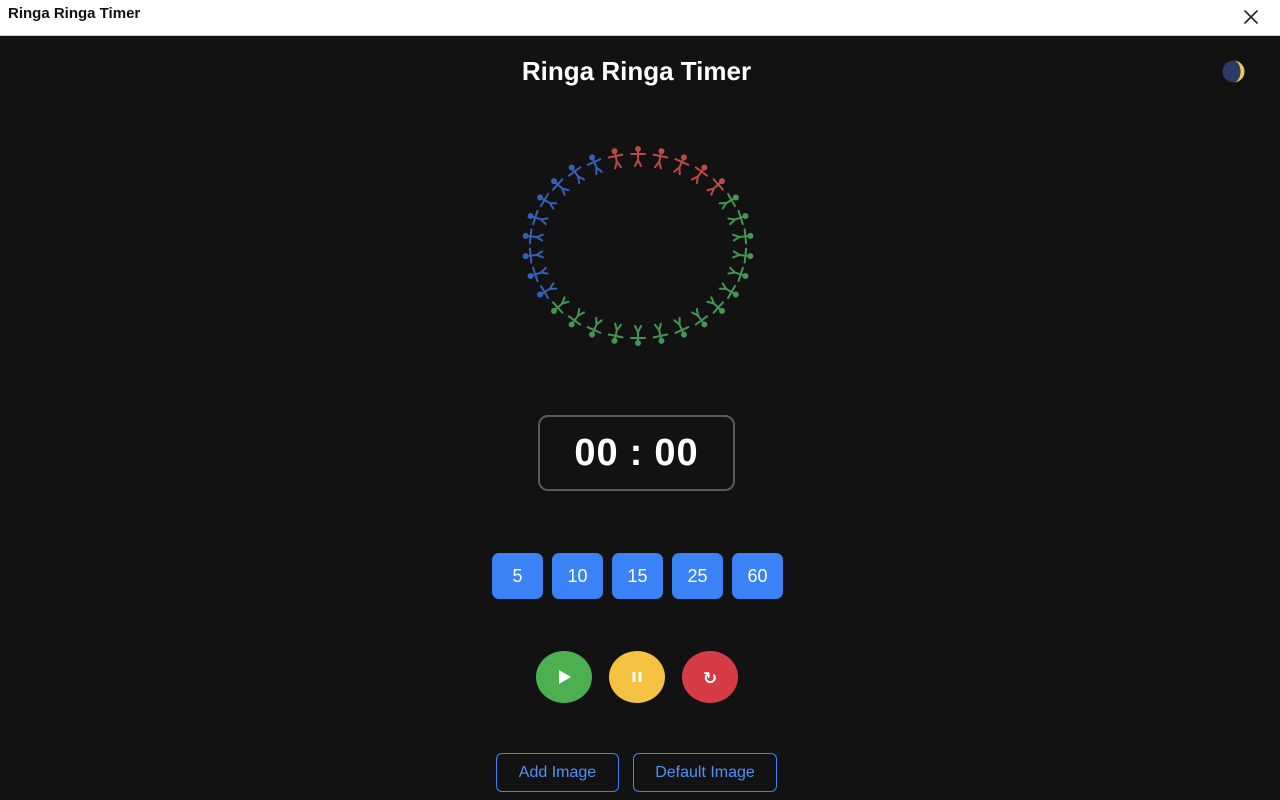 This screenshot has width=1280, height=800. I want to click on play-button, so click(564, 677).